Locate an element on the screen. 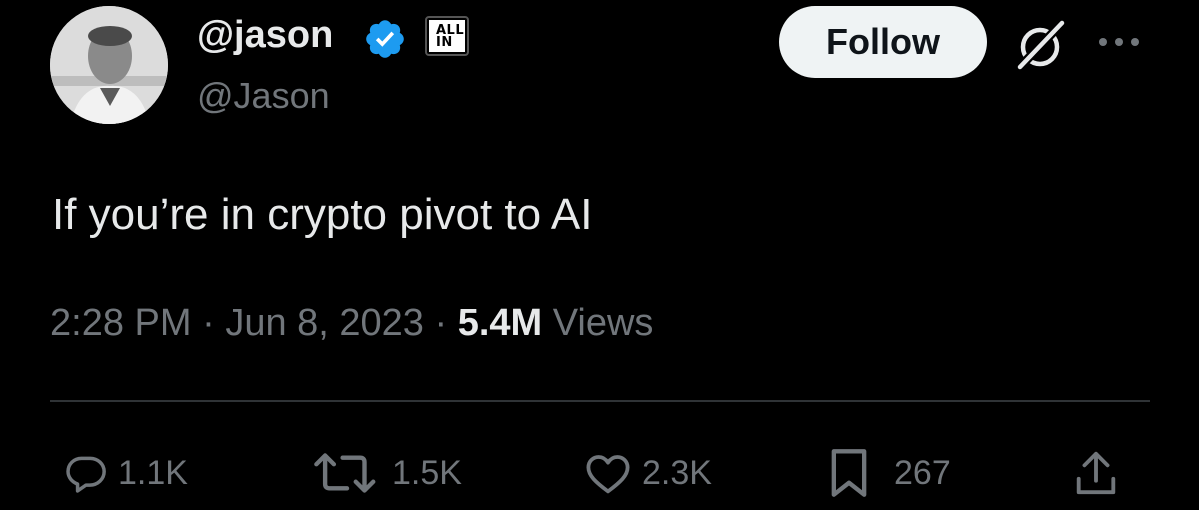  tweet-date: Jun 8, 2023 is located at coordinates (324, 323).